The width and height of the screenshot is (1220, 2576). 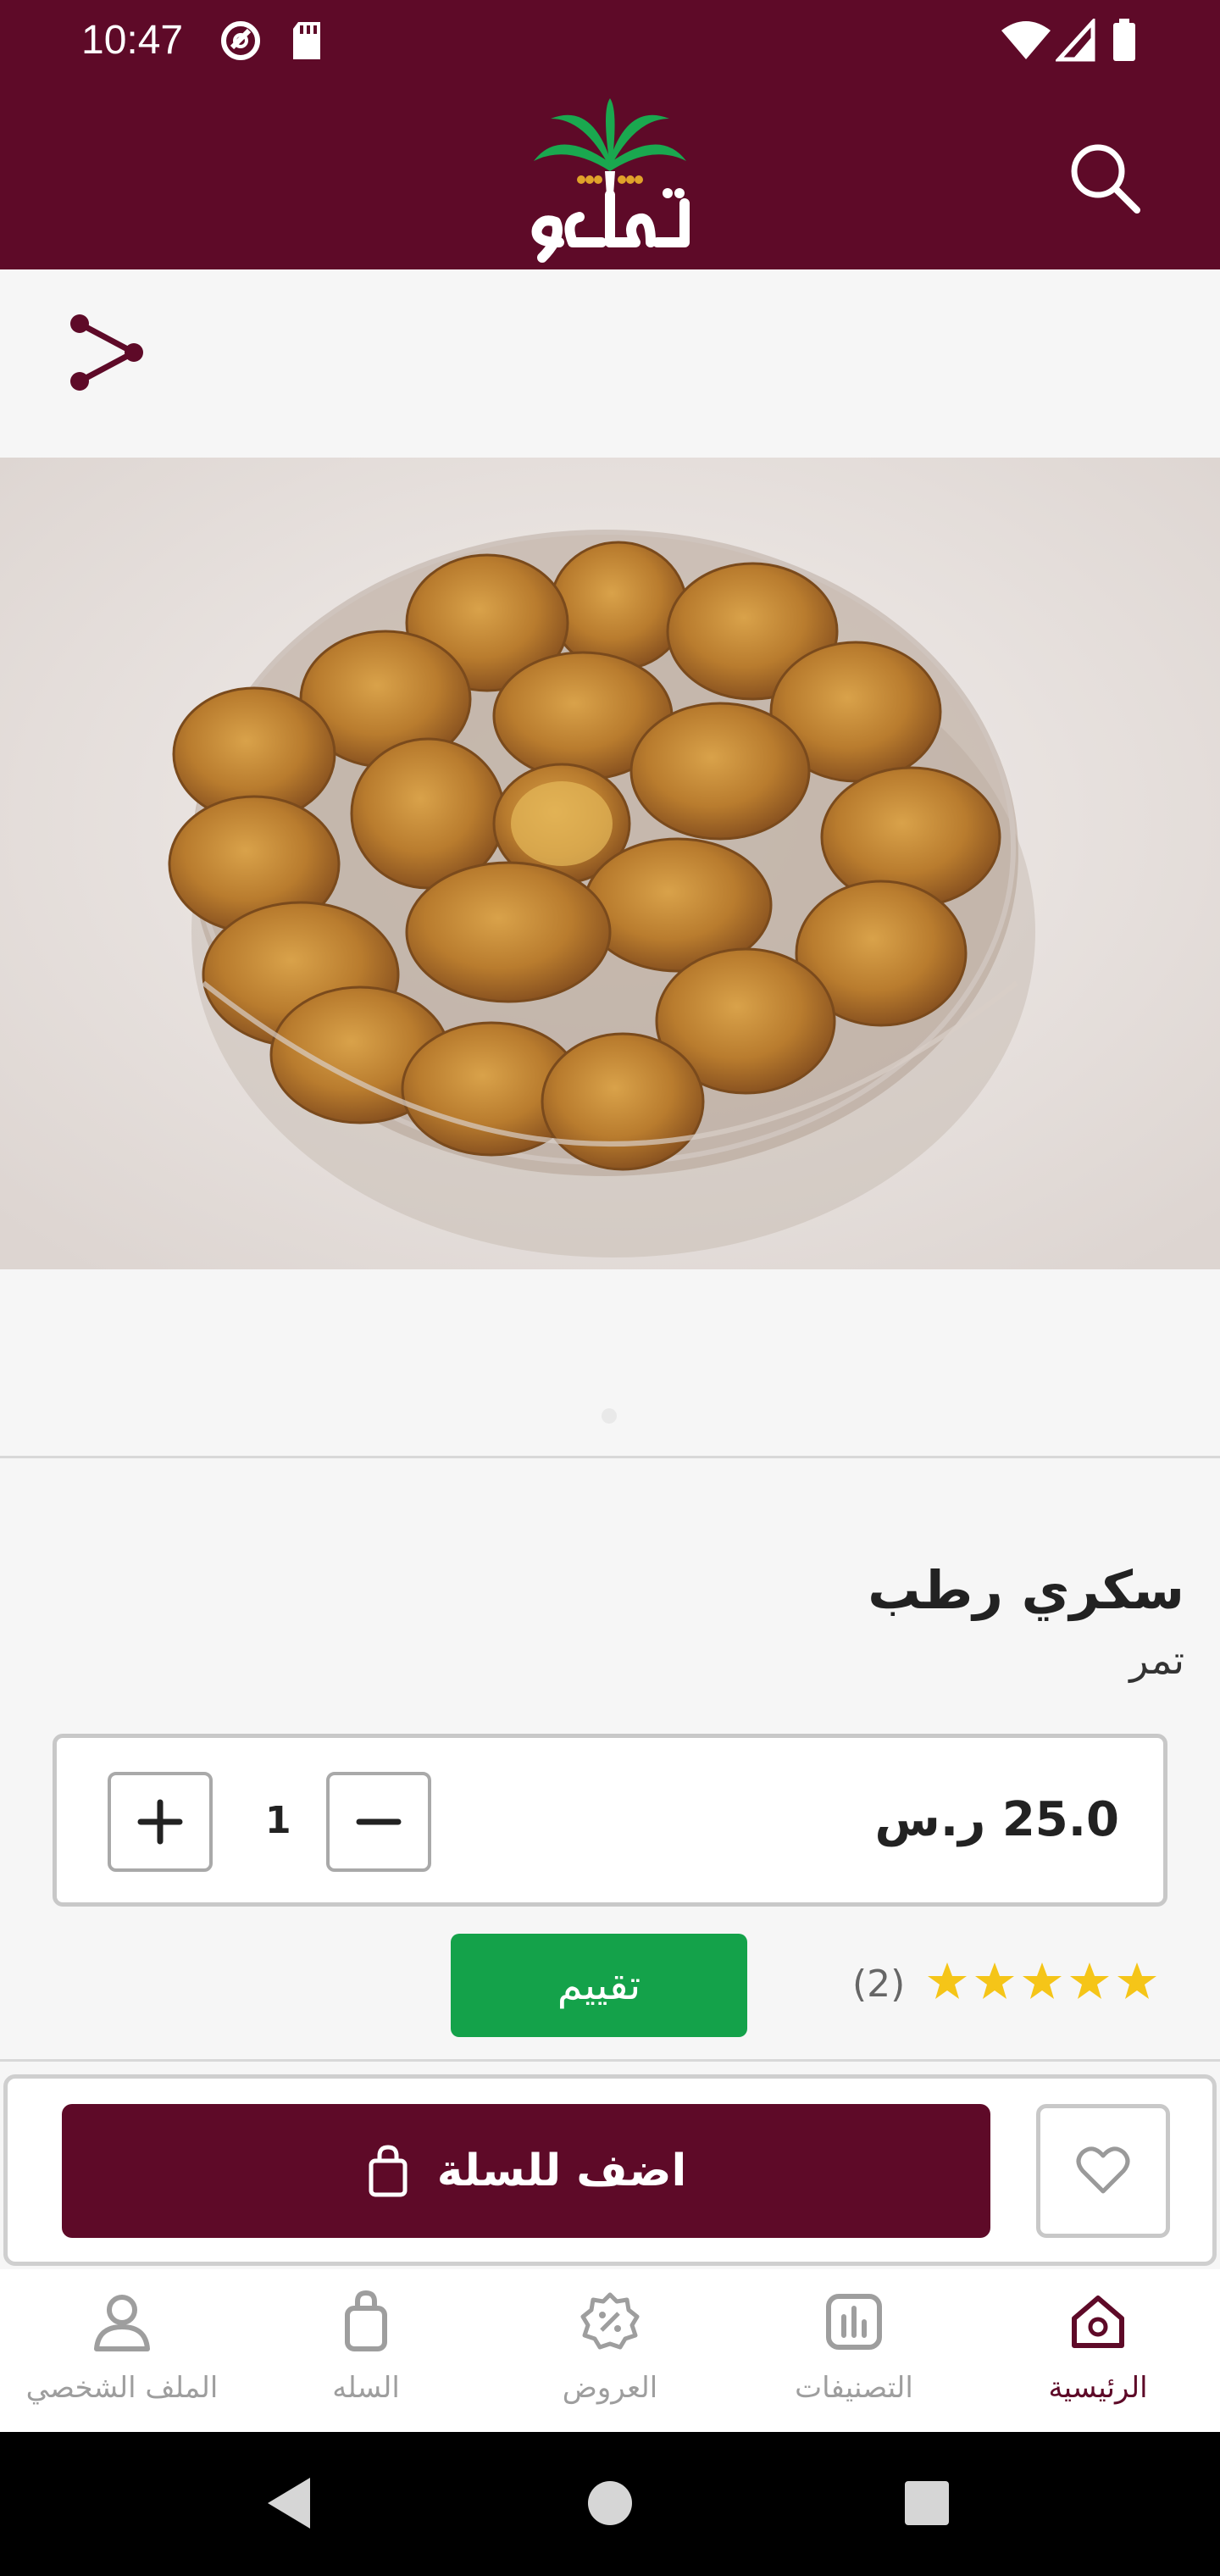 What do you see at coordinates (1104, 178) in the screenshot?
I see `search-icon` at bounding box center [1104, 178].